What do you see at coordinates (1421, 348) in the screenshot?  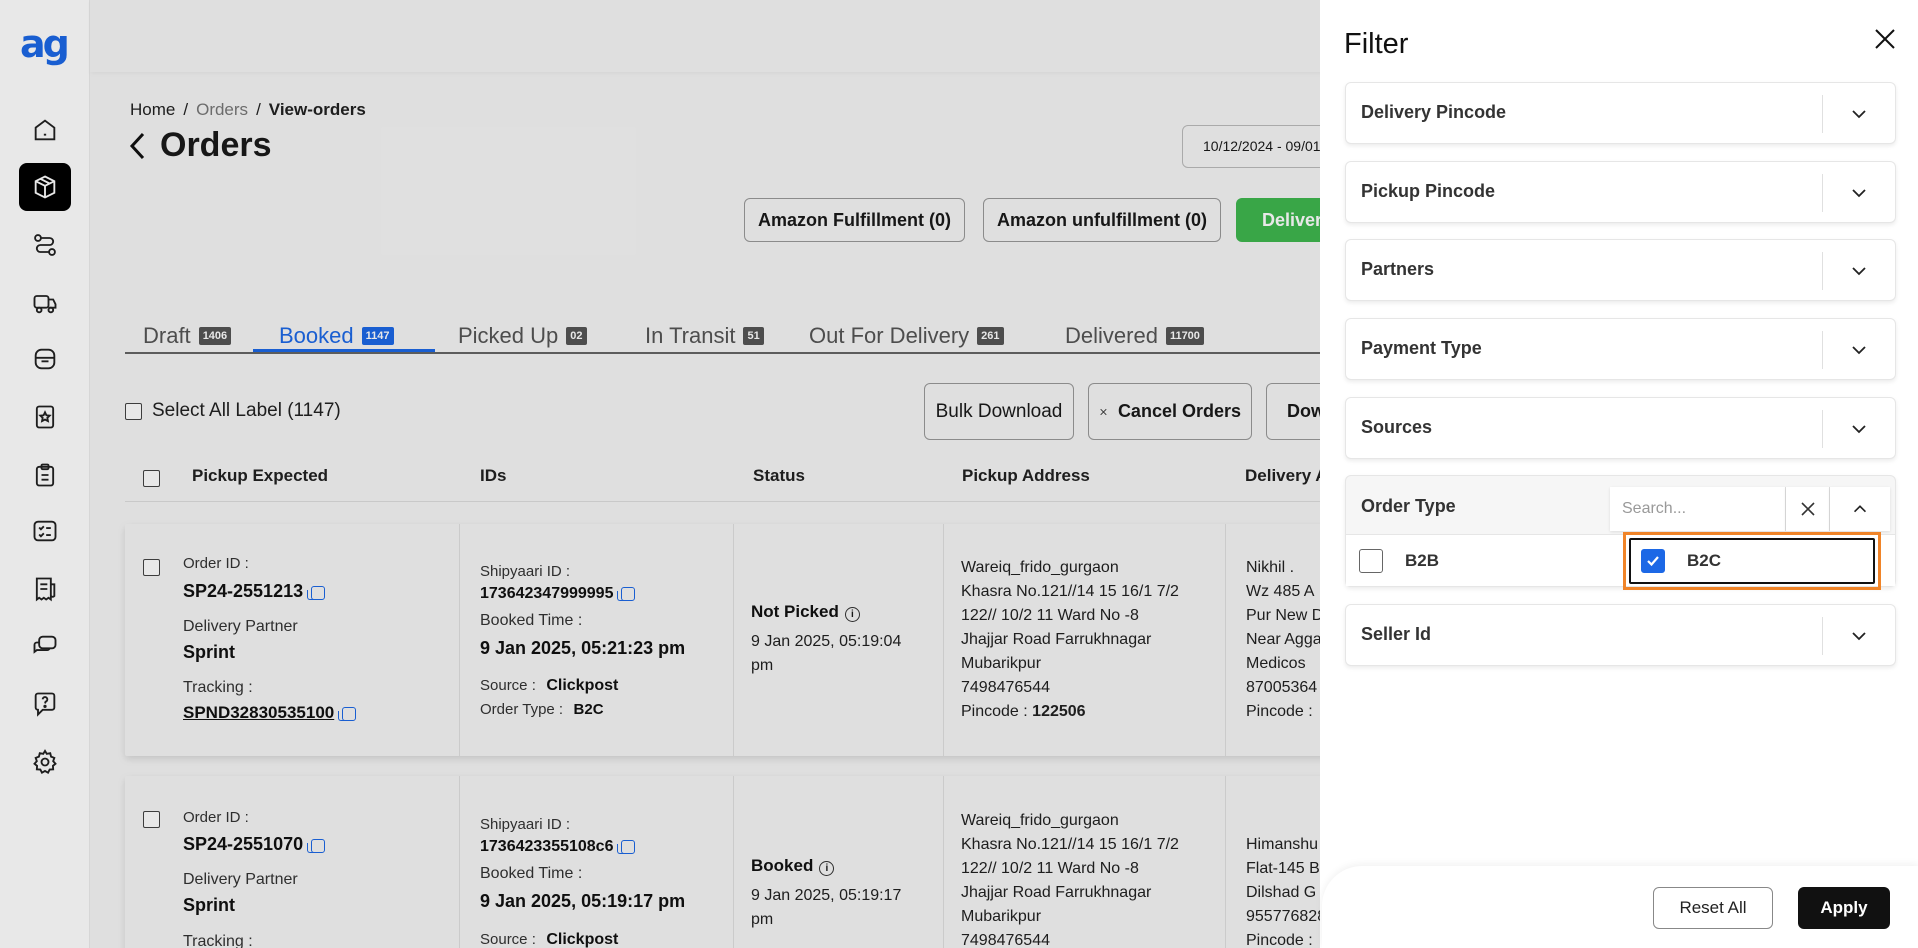 I see `filter-section-label: Payment Type` at bounding box center [1421, 348].